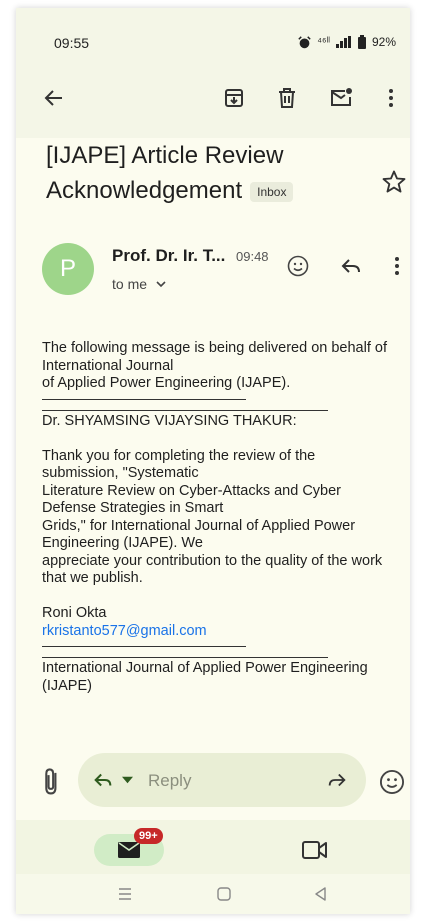 This screenshot has height=921, width=422. What do you see at coordinates (224, 894) in the screenshot?
I see `home-icon` at bounding box center [224, 894].